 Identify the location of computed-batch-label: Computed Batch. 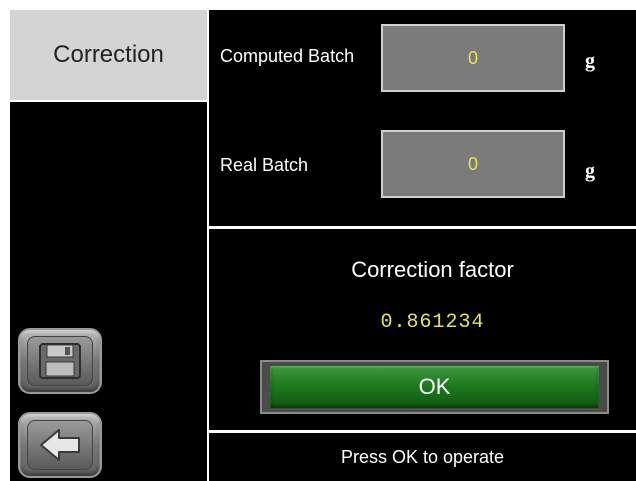
(287, 56).